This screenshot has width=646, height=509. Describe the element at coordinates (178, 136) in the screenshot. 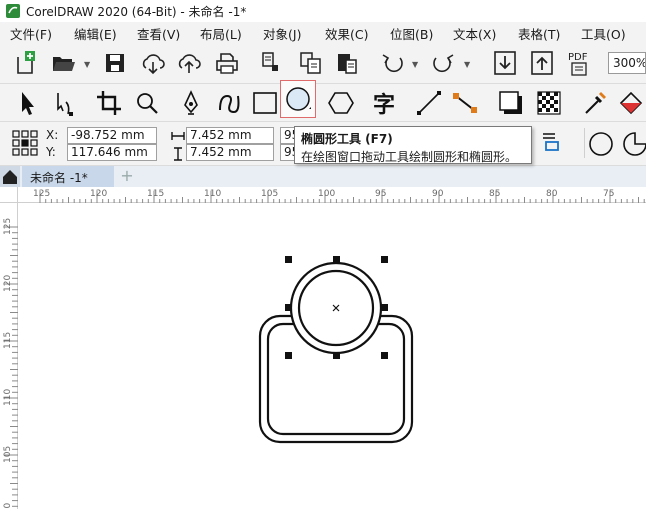

I see `width-icon` at that location.